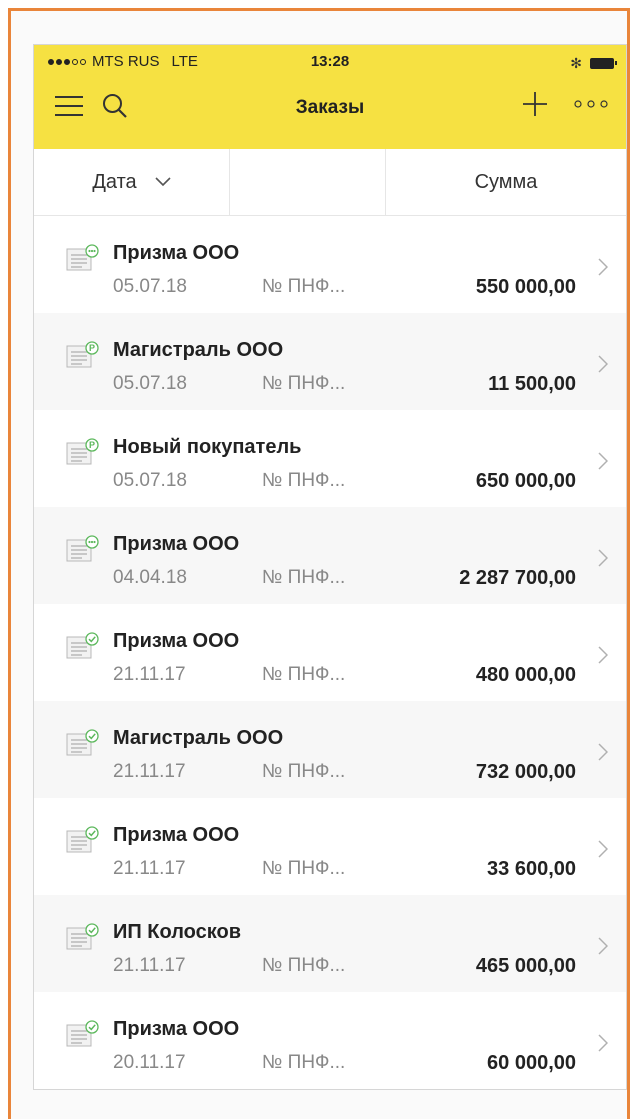  What do you see at coordinates (330, 114) in the screenshot?
I see `nav-bar: Заказы` at bounding box center [330, 114].